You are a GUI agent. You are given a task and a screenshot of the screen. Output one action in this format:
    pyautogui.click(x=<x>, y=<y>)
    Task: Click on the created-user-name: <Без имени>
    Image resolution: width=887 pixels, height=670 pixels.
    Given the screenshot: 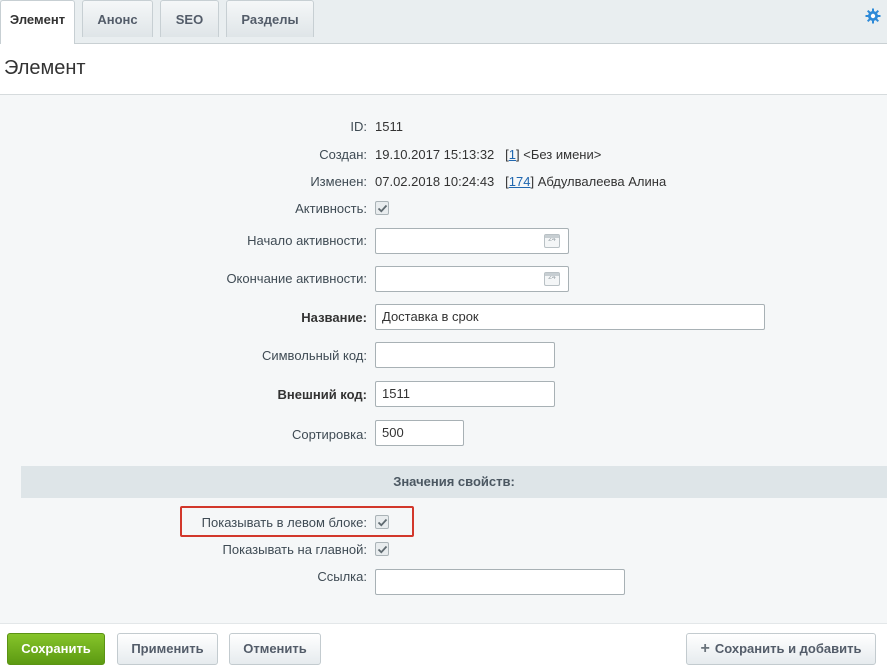 What is the action you would take?
    pyautogui.click(x=562, y=154)
    